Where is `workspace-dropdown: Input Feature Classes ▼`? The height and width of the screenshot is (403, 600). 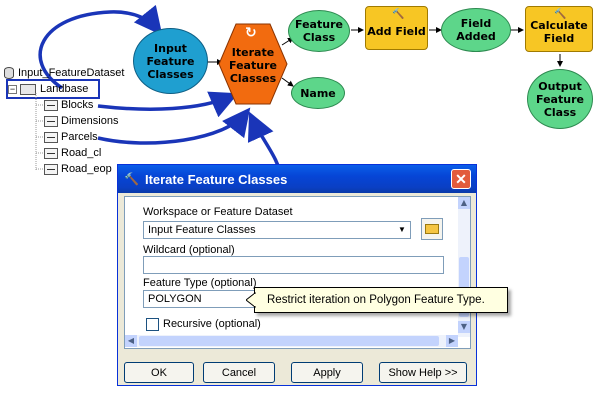 workspace-dropdown: Input Feature Classes ▼ is located at coordinates (277, 230).